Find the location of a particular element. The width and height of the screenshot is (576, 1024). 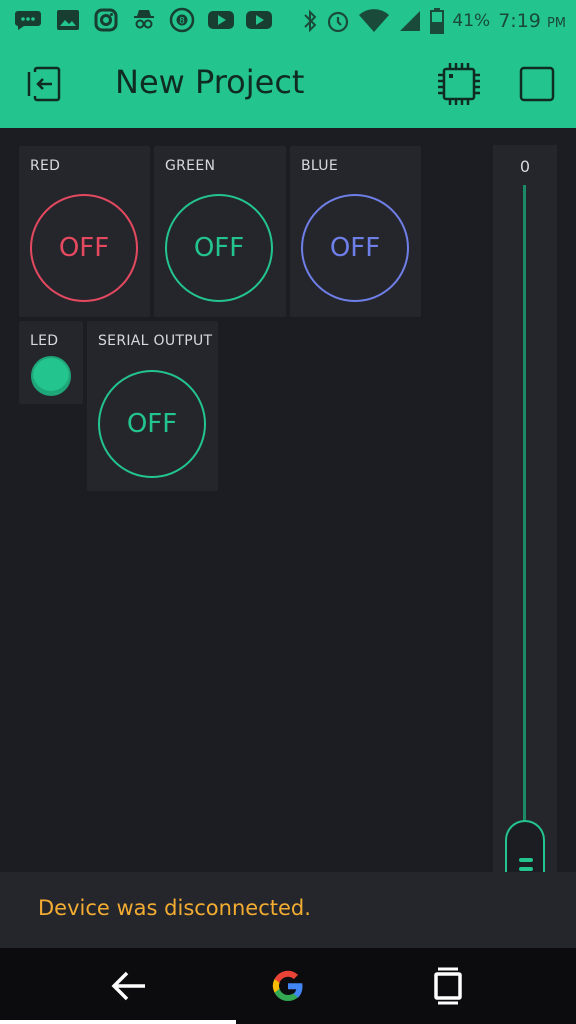

google-g-icon is located at coordinates (287, 985).